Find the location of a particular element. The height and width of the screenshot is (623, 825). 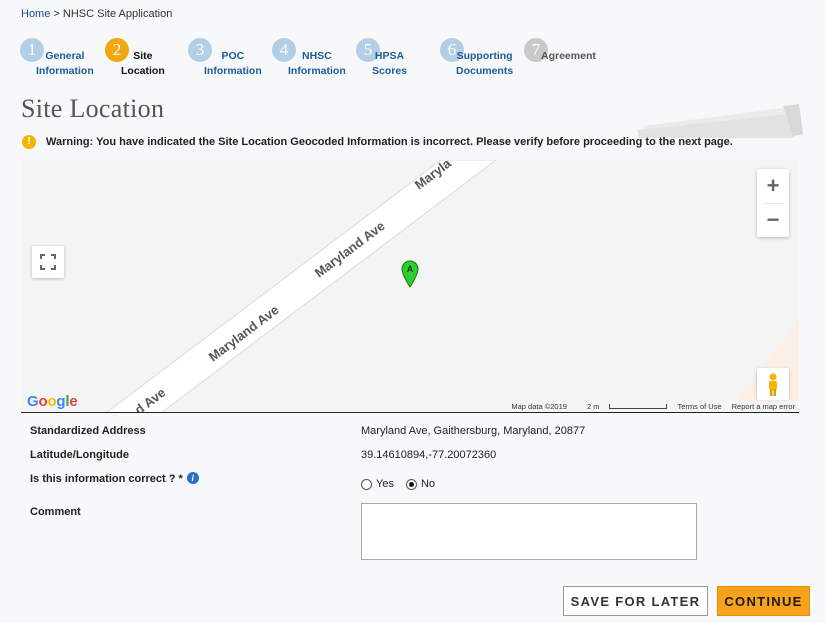

correct-radio-group: Yes No is located at coordinates (404, 484).